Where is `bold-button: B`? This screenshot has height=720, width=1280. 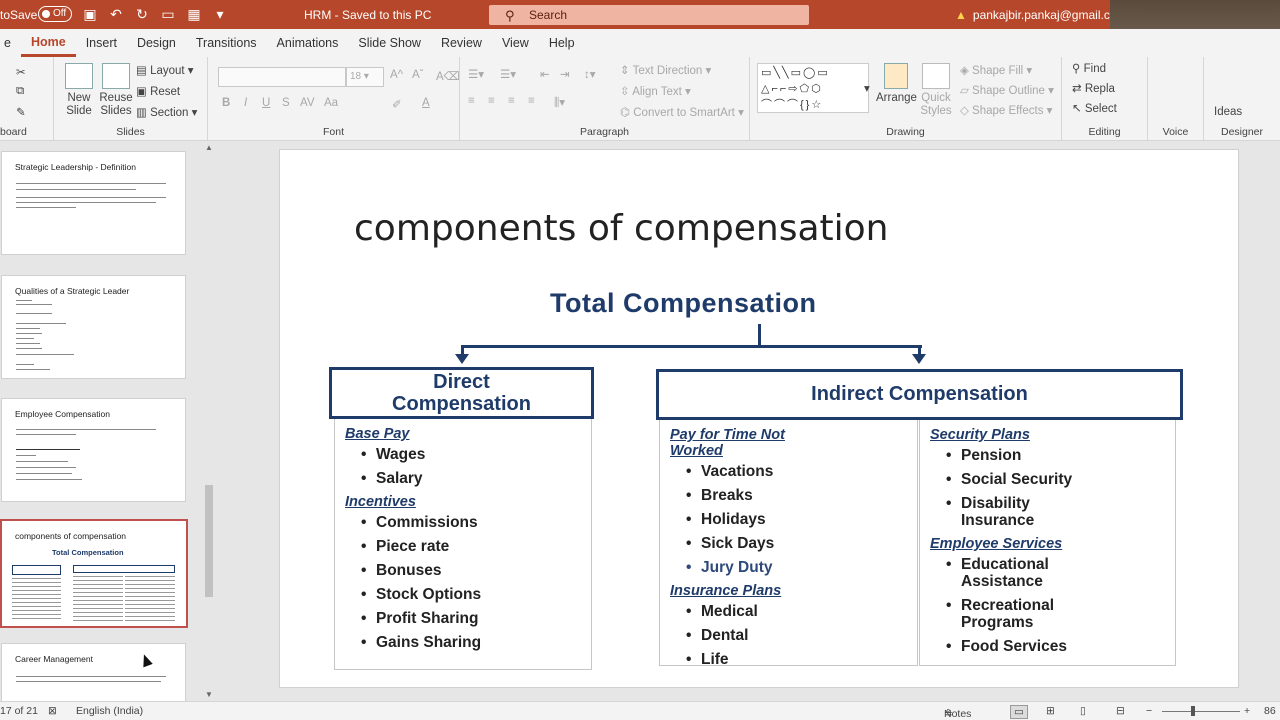
bold-button: B is located at coordinates (226, 103).